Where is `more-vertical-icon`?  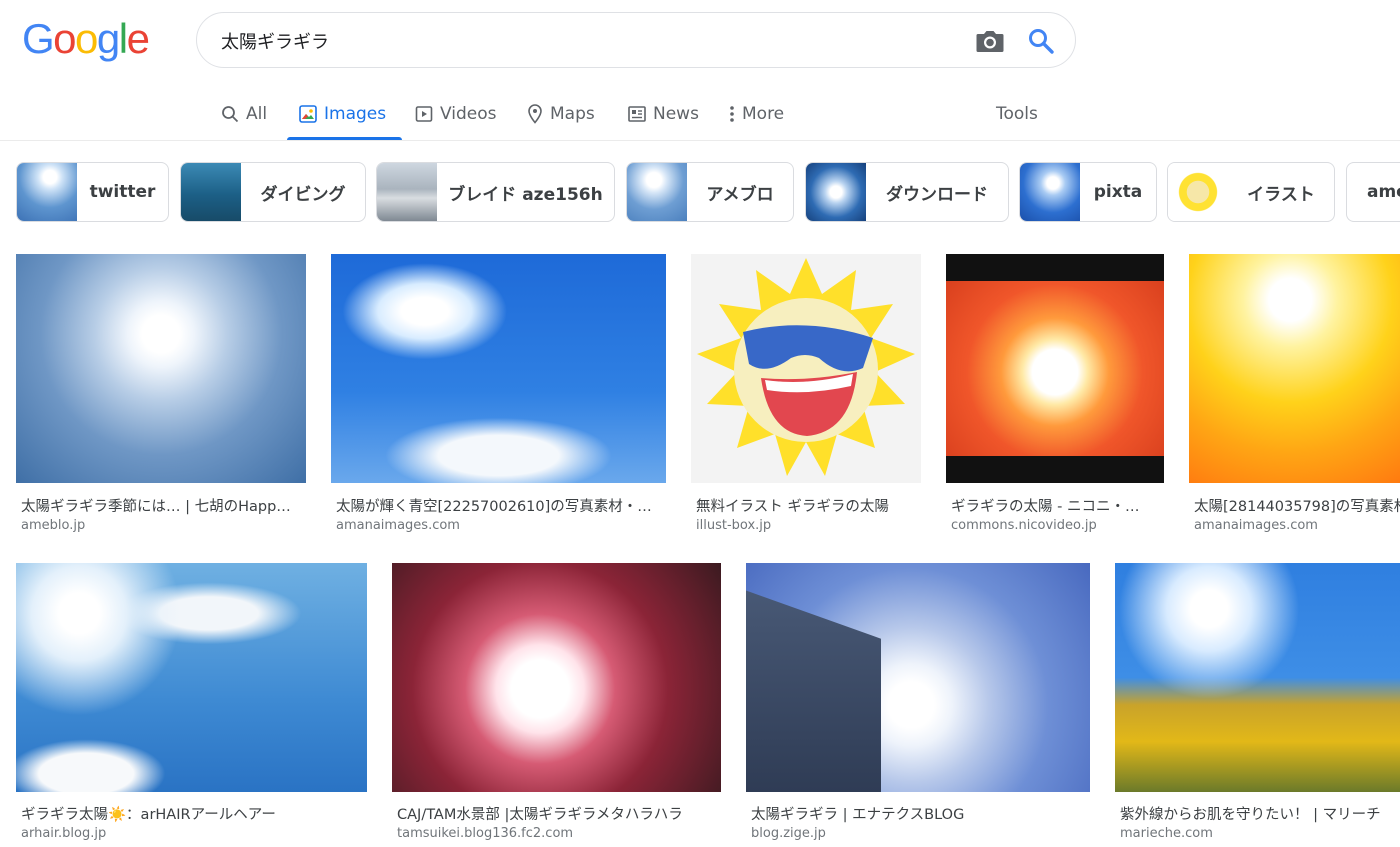 more-vertical-icon is located at coordinates (732, 114).